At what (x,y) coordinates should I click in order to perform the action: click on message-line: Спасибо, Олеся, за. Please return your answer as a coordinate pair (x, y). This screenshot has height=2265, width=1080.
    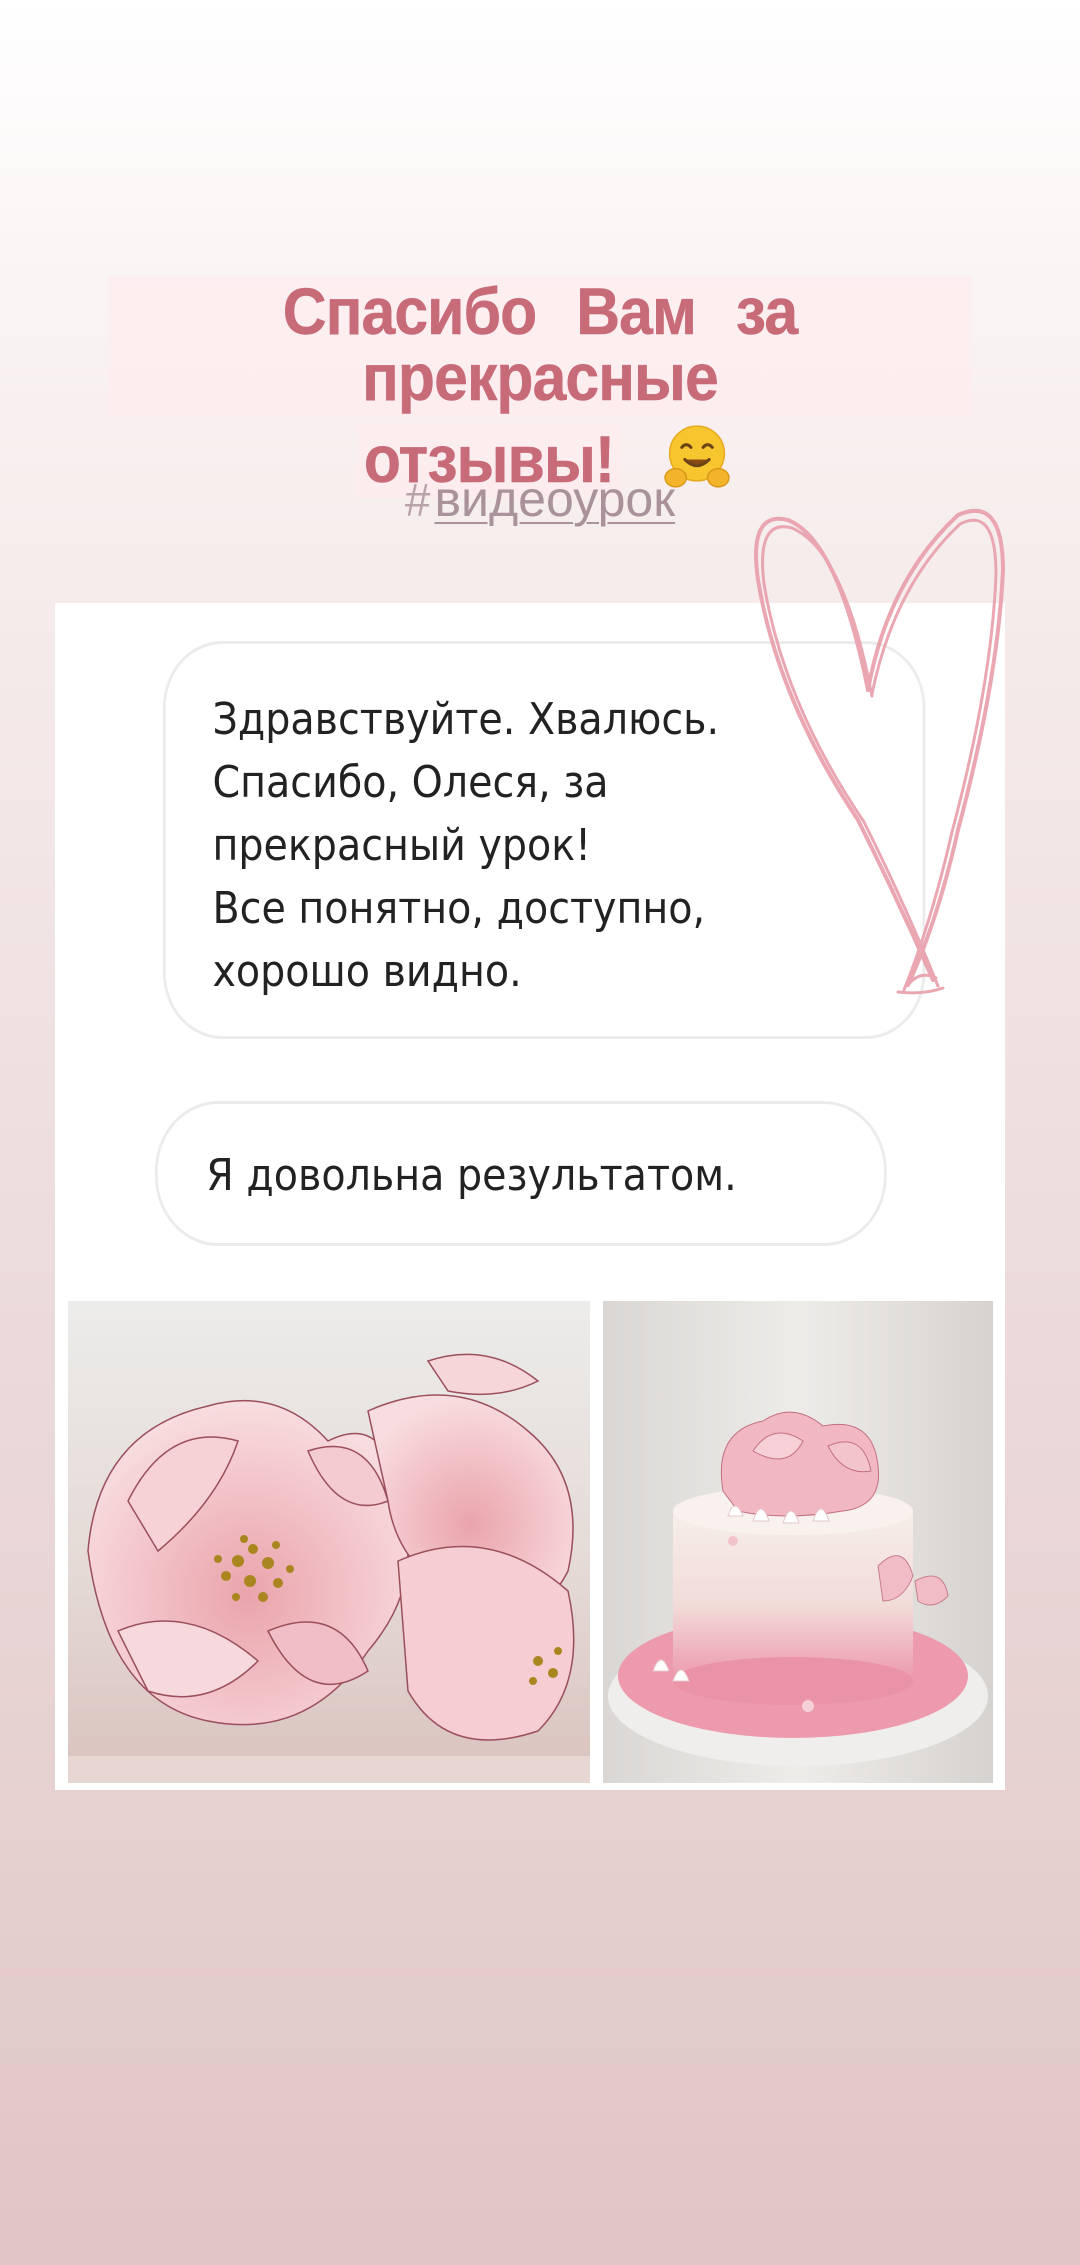
    Looking at the image, I should click on (410, 782).